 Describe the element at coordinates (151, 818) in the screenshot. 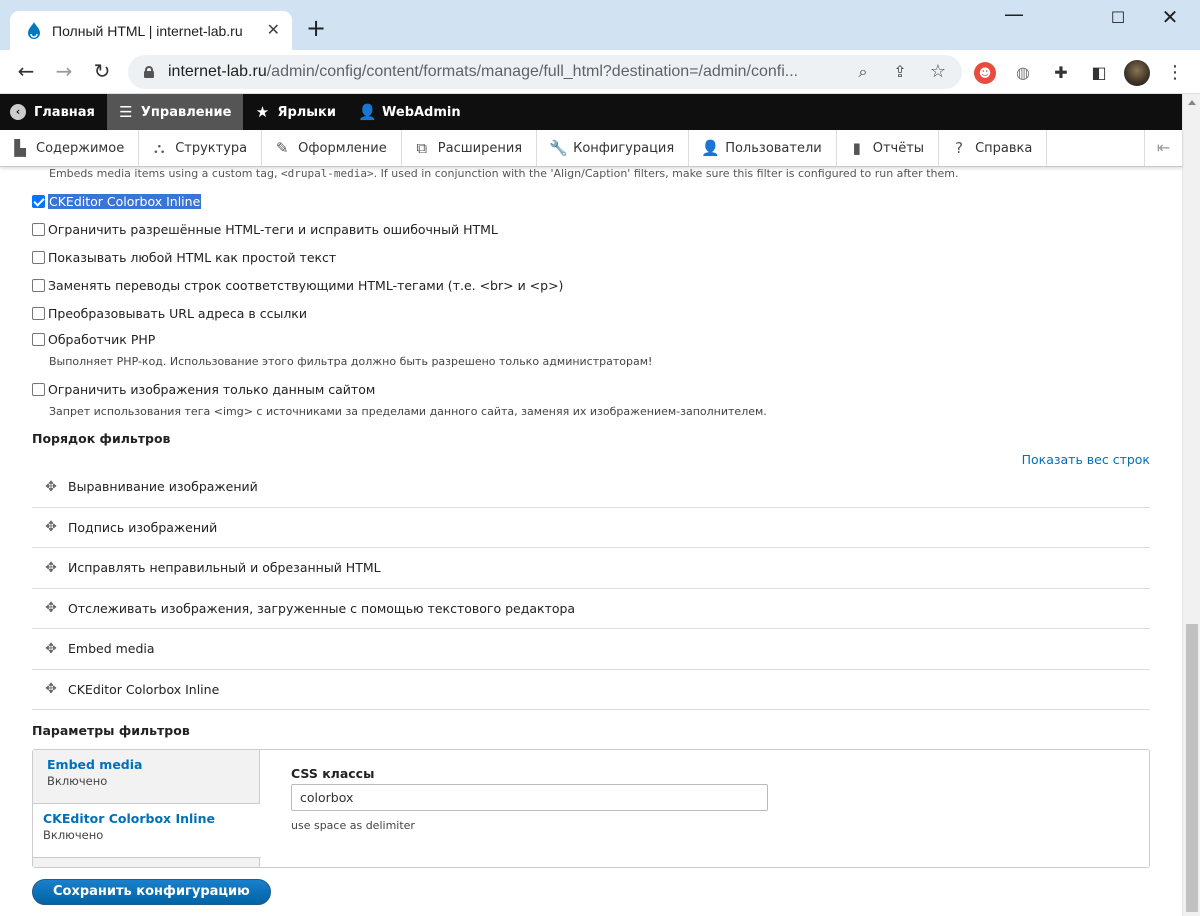

I see `vertical-tab-title: CKEditor Colorbox Inline` at that location.